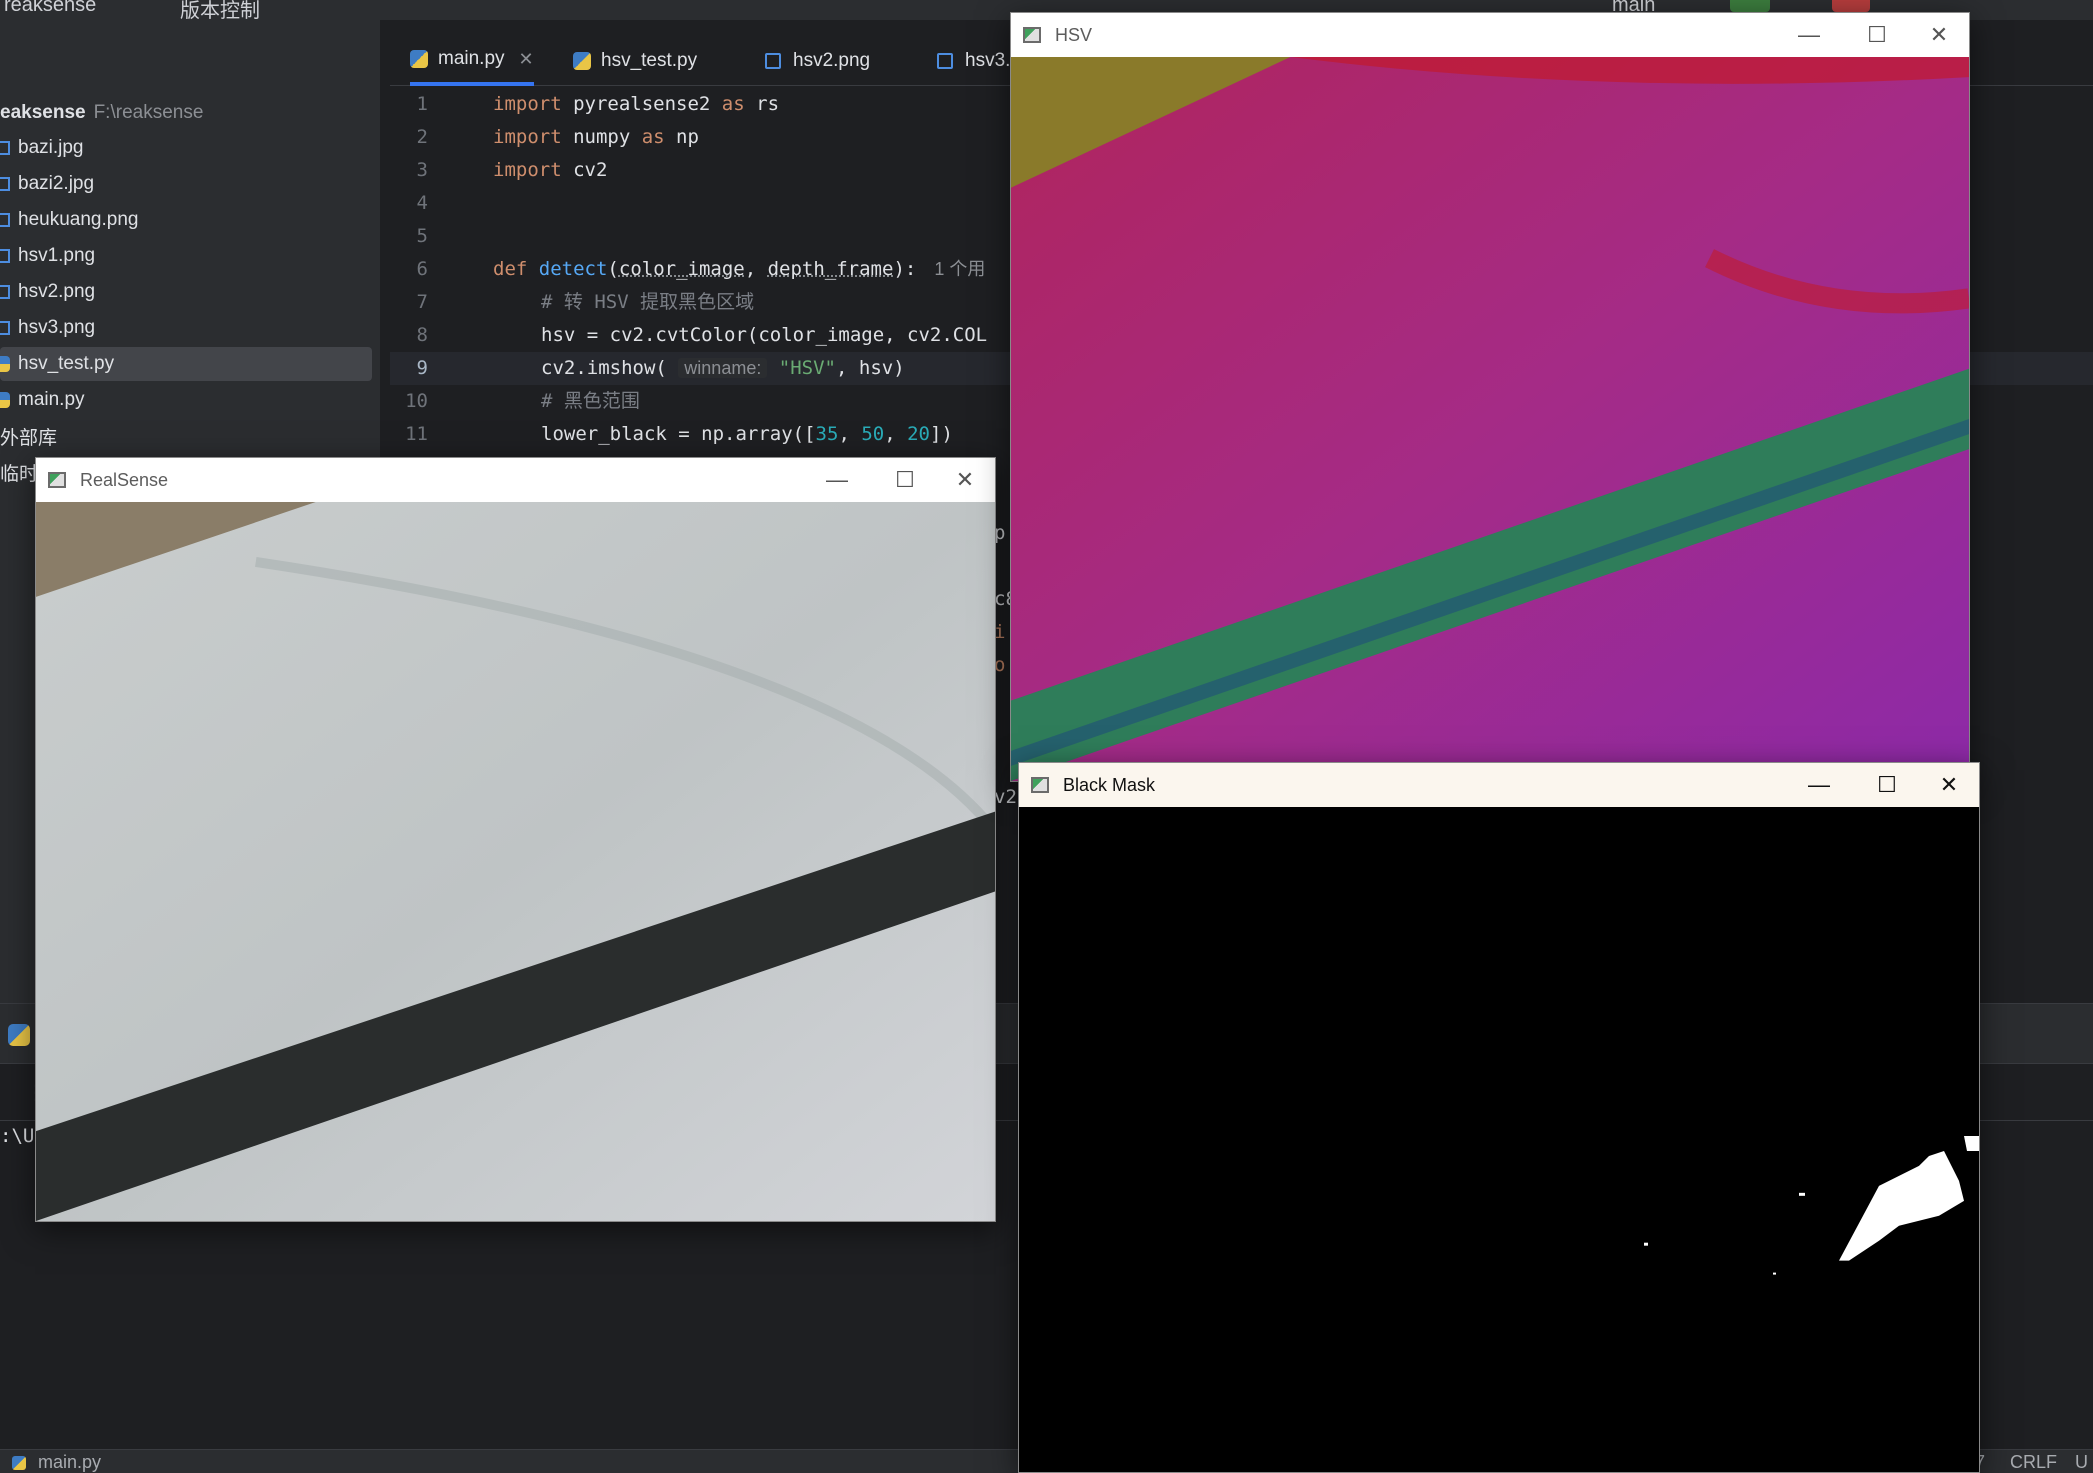 The image size is (2093, 1473). What do you see at coordinates (1074, 35) in the screenshot?
I see `window-title: HSV` at bounding box center [1074, 35].